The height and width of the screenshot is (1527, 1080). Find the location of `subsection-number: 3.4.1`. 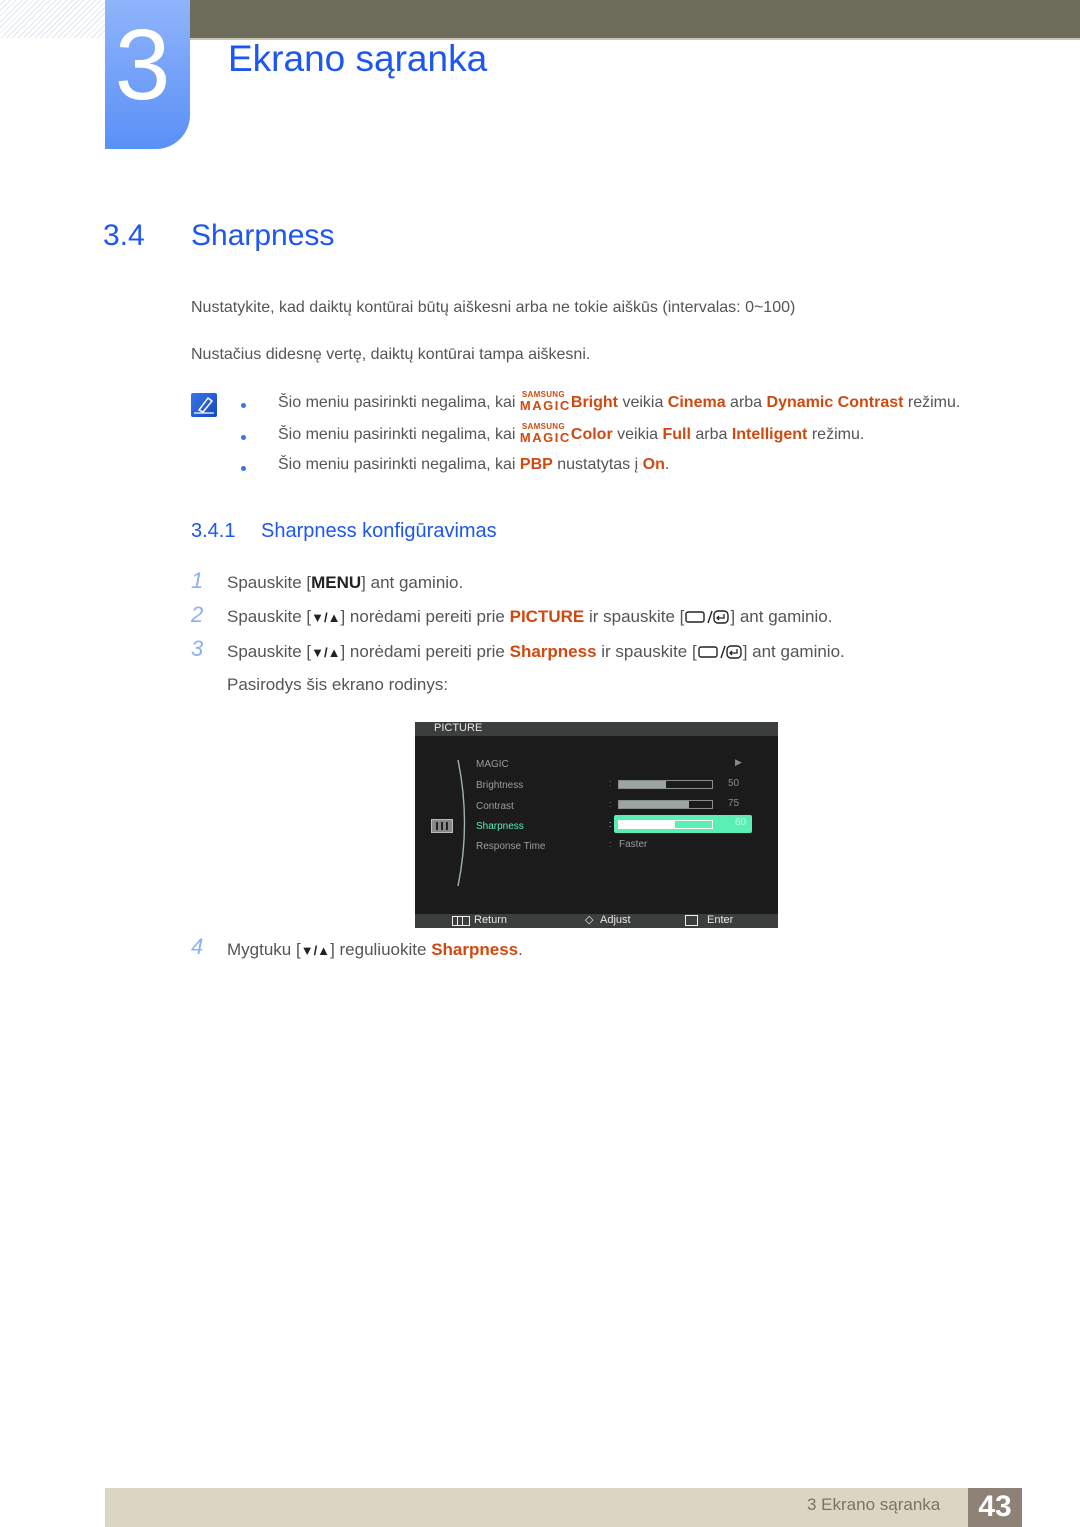

subsection-number: 3.4.1 is located at coordinates (213, 531).